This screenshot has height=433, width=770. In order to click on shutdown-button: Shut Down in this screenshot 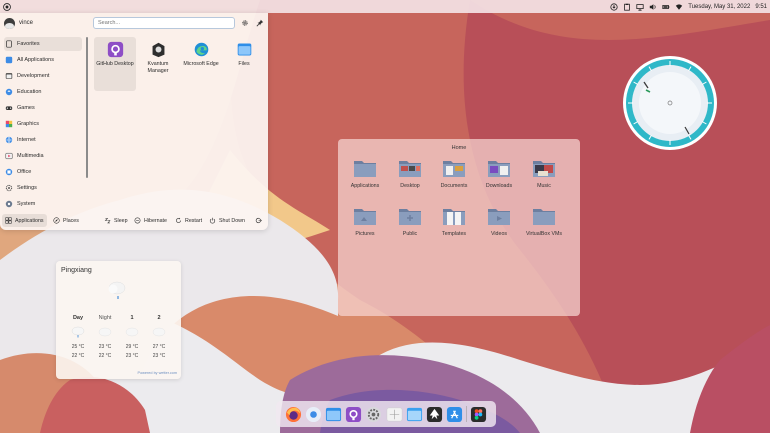, I will do `click(227, 220)`.